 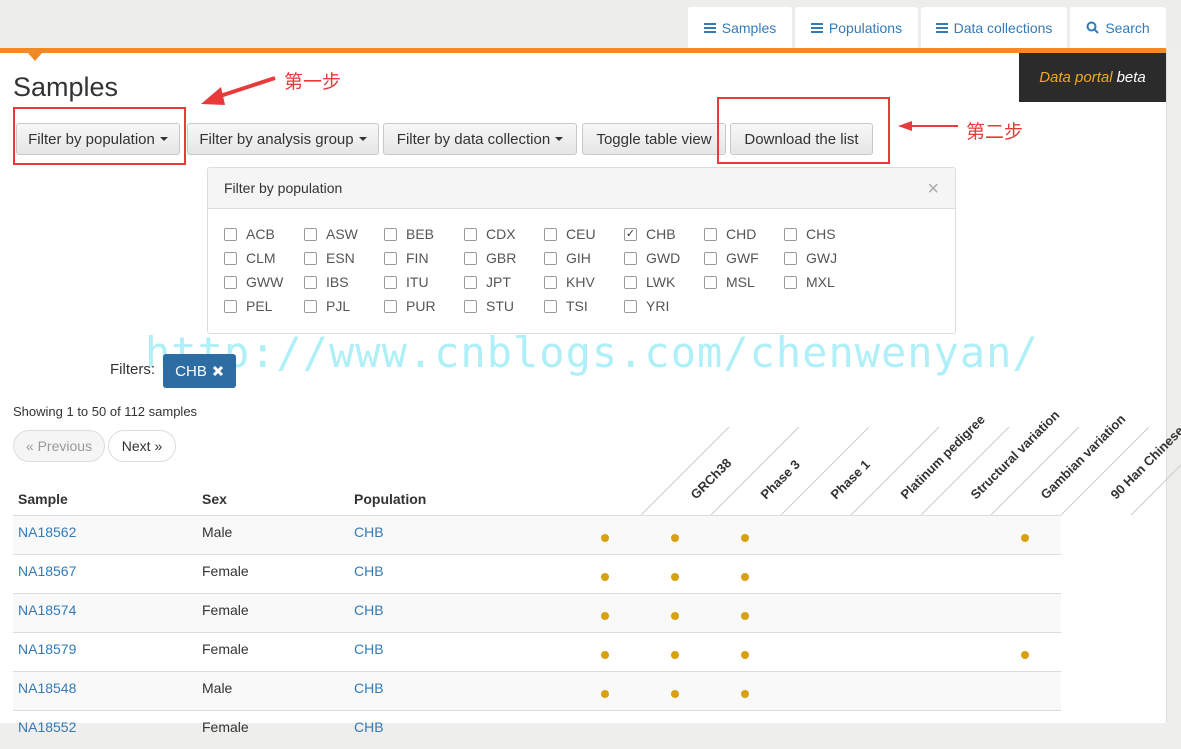 I want to click on toggle-table-view-button: Toggle table view, so click(x=654, y=139).